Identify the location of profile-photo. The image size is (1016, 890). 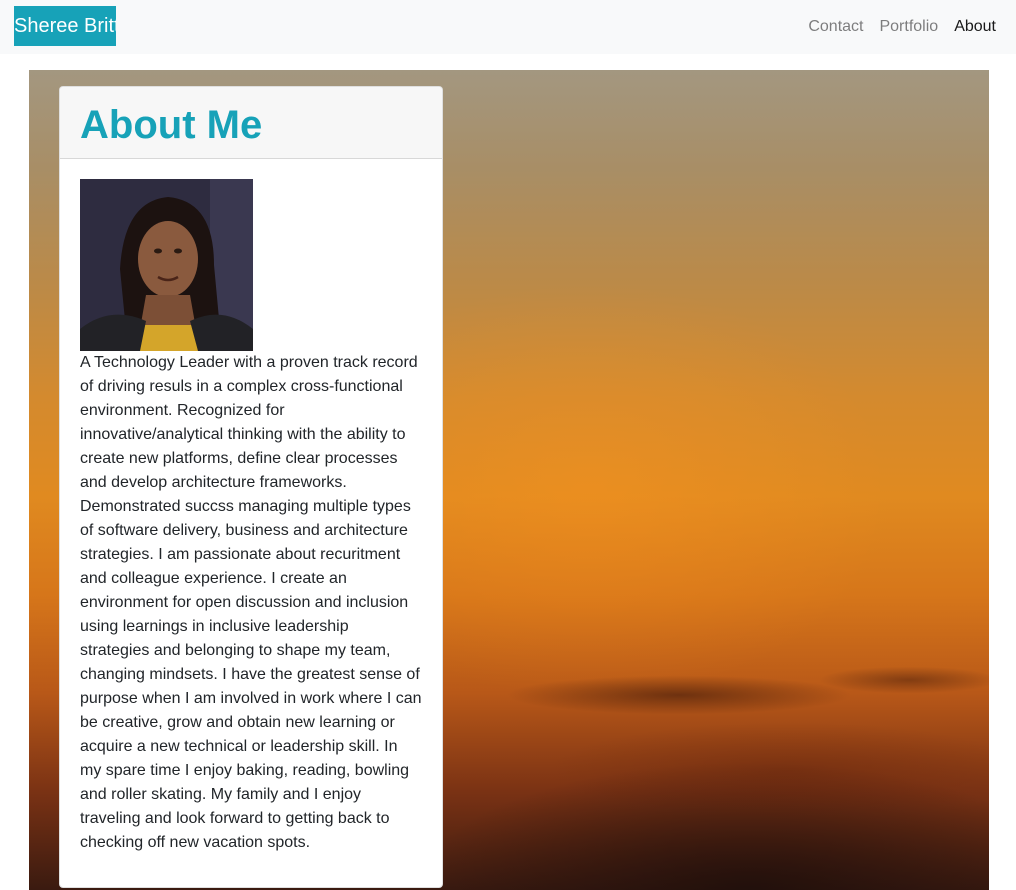
(166, 265).